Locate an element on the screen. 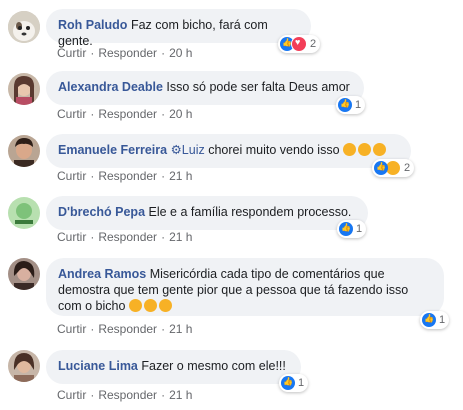  love-icon is located at coordinates (299, 44).